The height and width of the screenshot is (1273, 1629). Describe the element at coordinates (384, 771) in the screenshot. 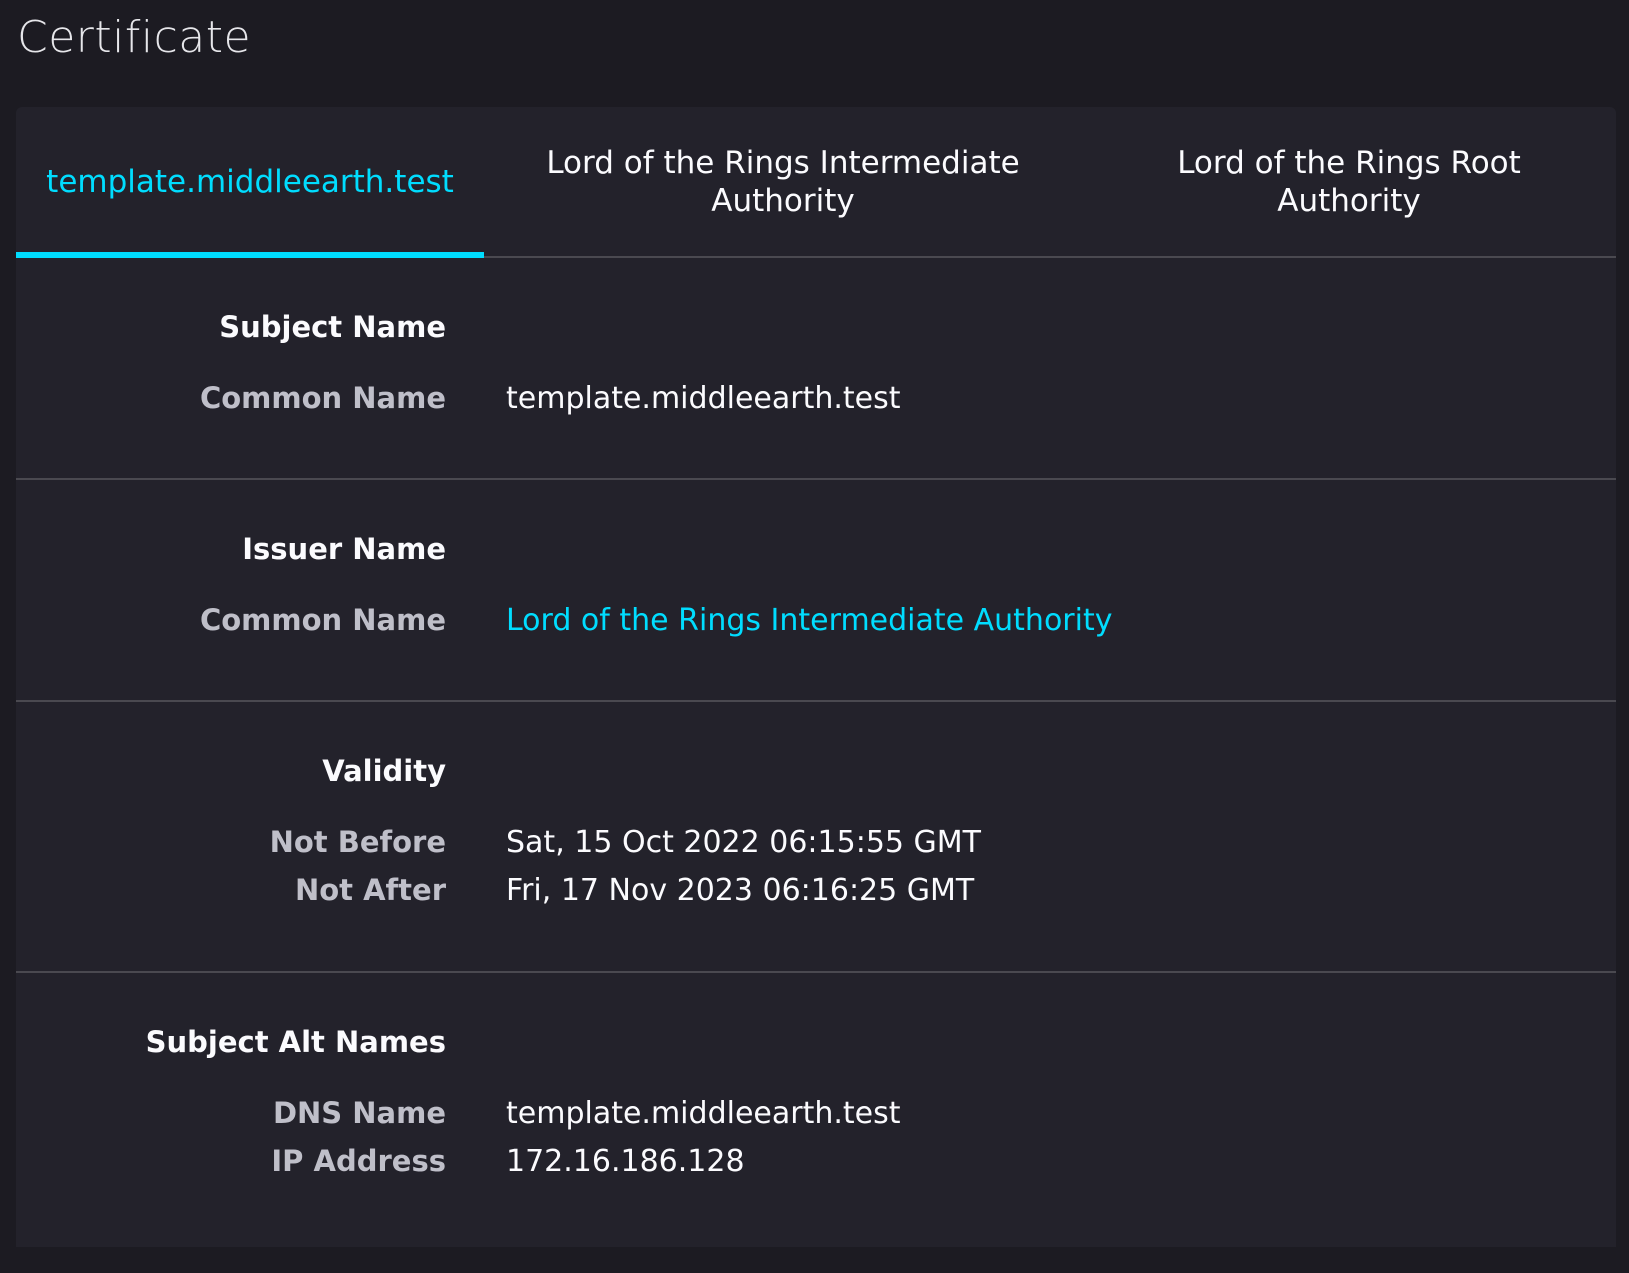

I see `validity-heading: Validity` at that location.